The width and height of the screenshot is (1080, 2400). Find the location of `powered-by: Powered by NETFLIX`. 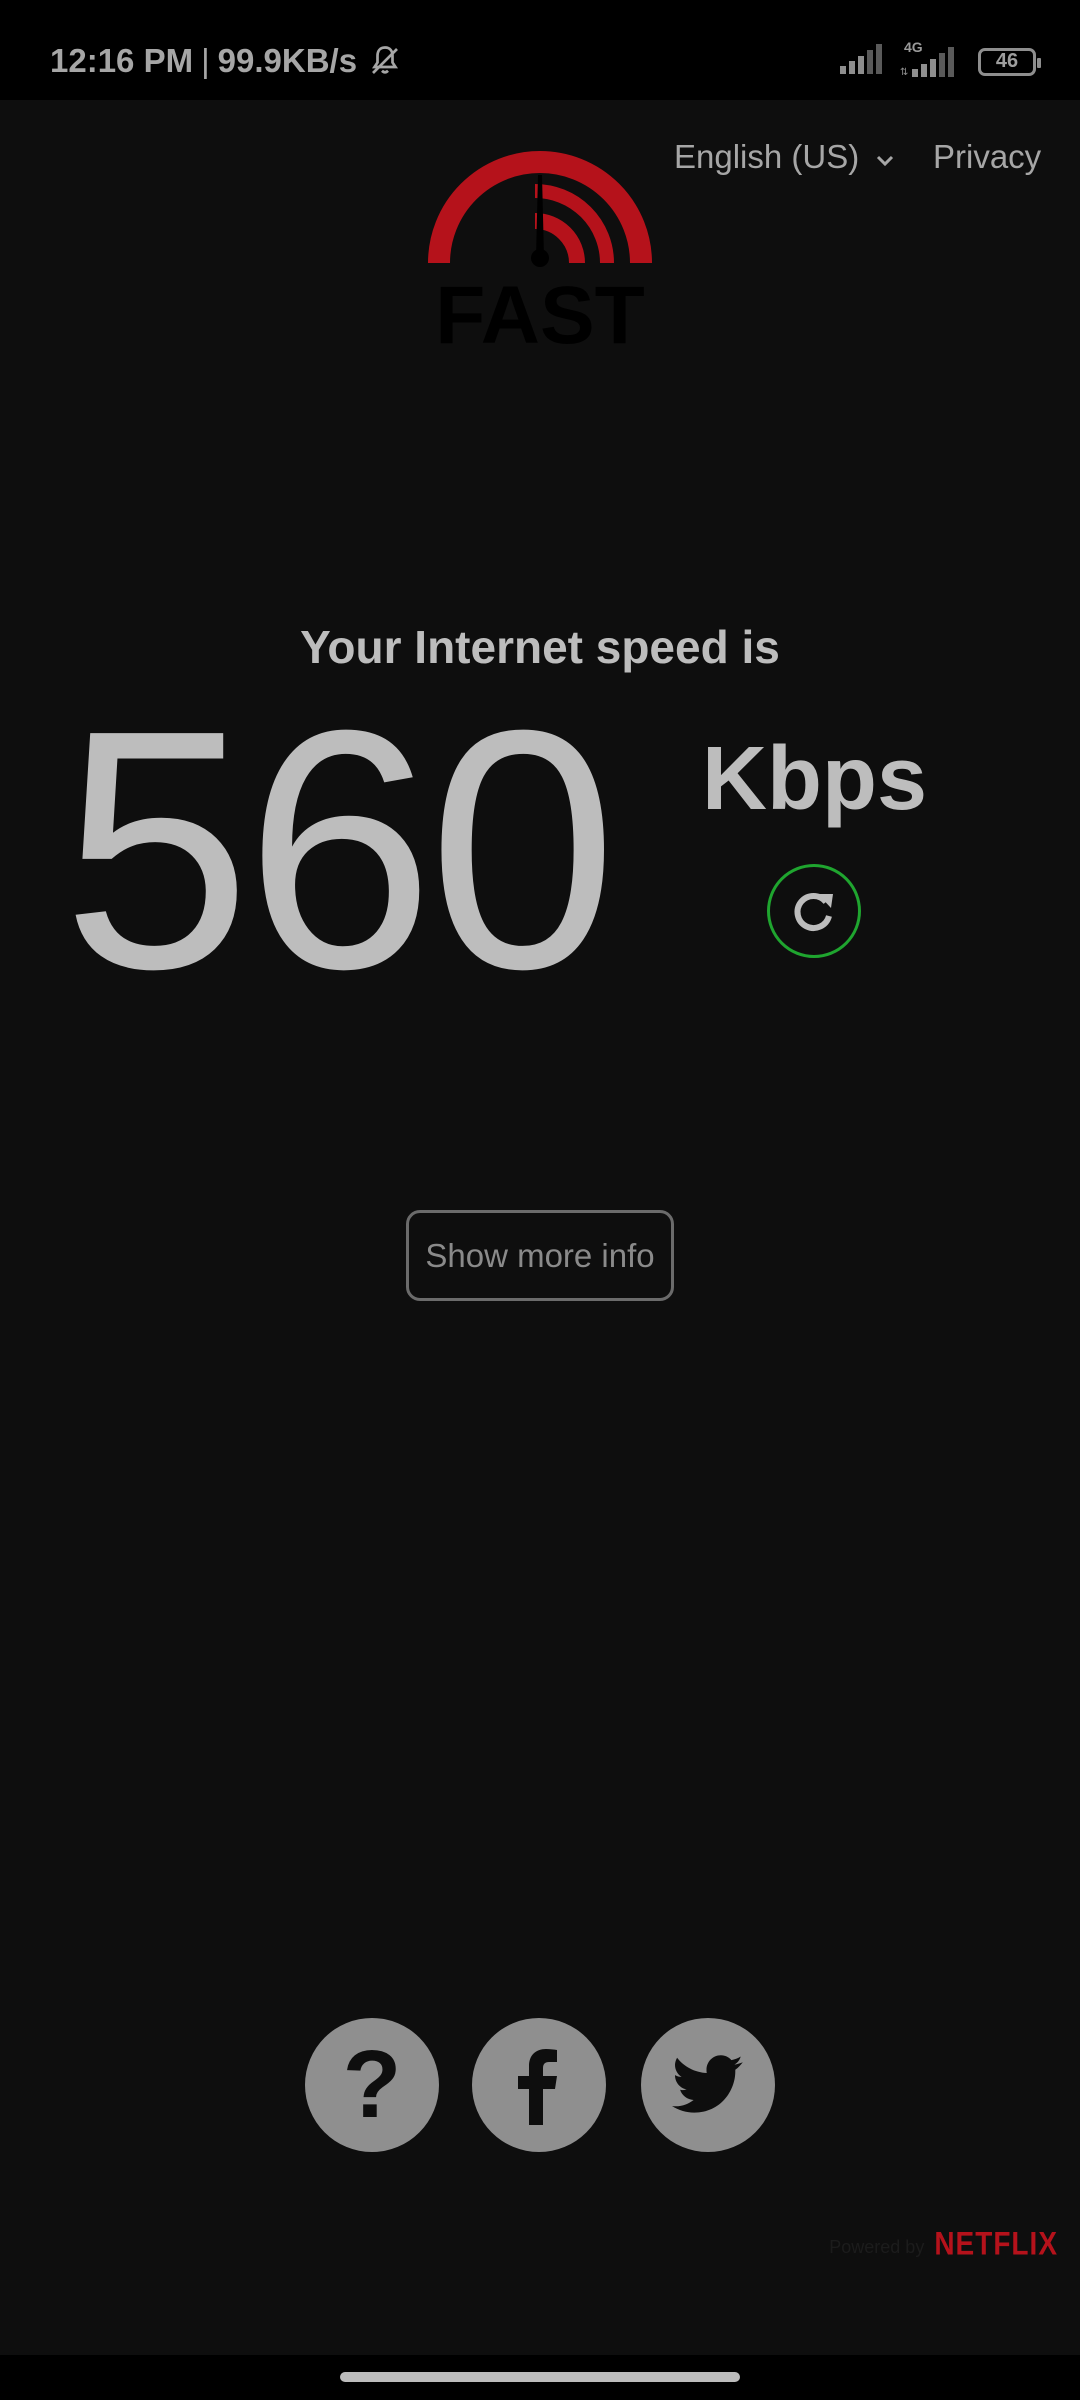

powered-by: Powered by NETFLIX is located at coordinates (943, 2243).